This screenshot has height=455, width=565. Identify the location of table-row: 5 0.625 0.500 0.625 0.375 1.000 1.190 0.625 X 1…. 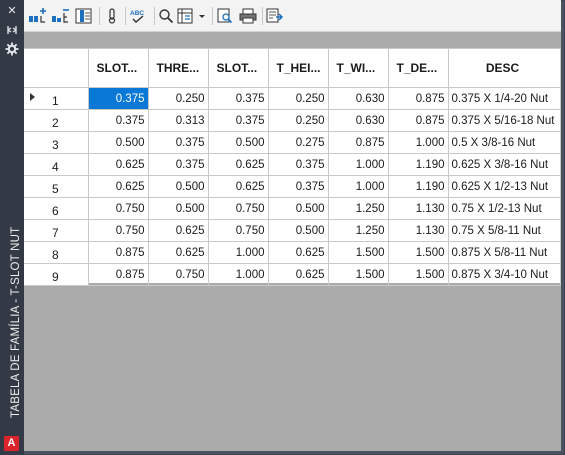
(292, 186).